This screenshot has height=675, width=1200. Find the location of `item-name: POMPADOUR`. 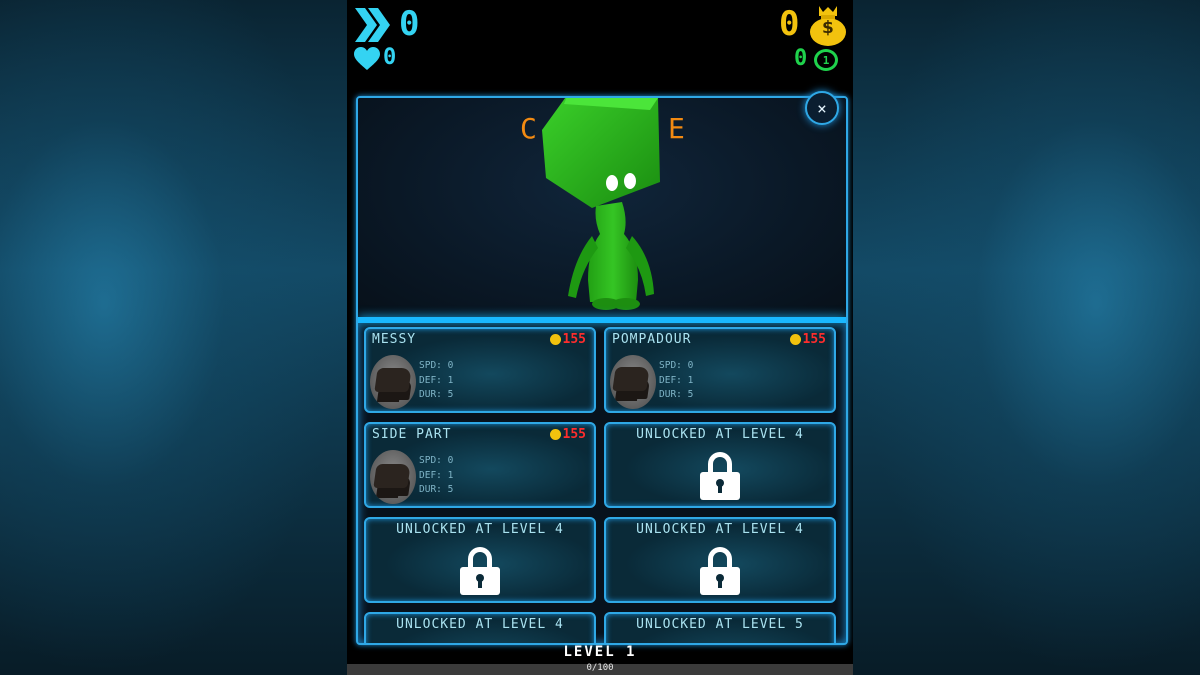

item-name: POMPADOUR is located at coordinates (652, 339).